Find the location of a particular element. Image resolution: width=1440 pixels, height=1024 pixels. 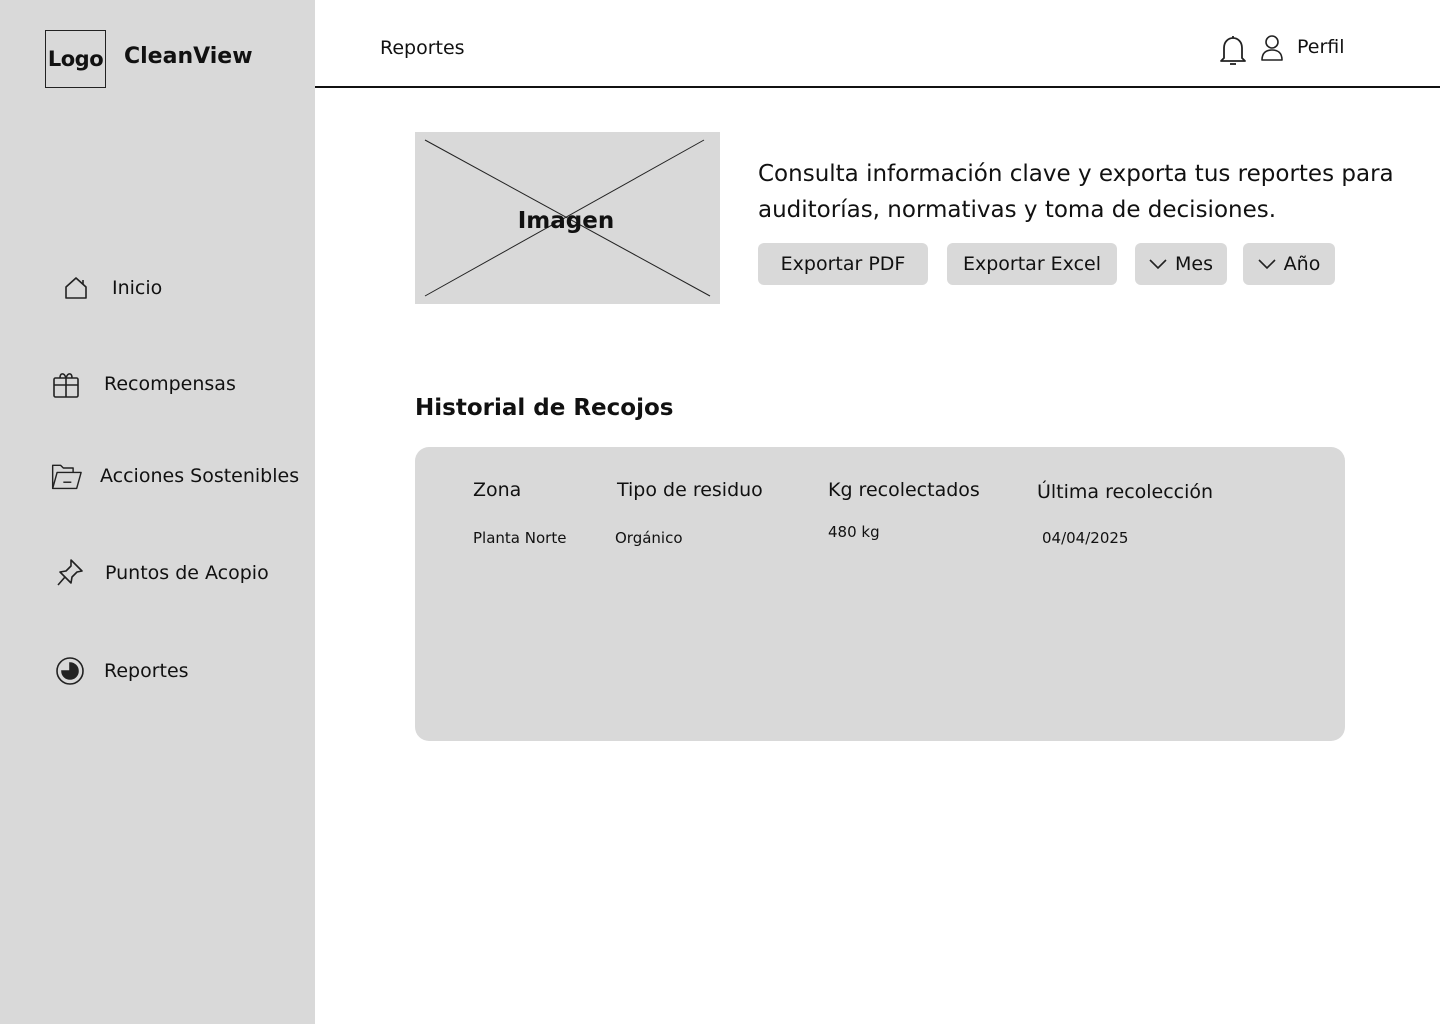

sidebar-item-recompensas: Recompensas is located at coordinates (143, 384).